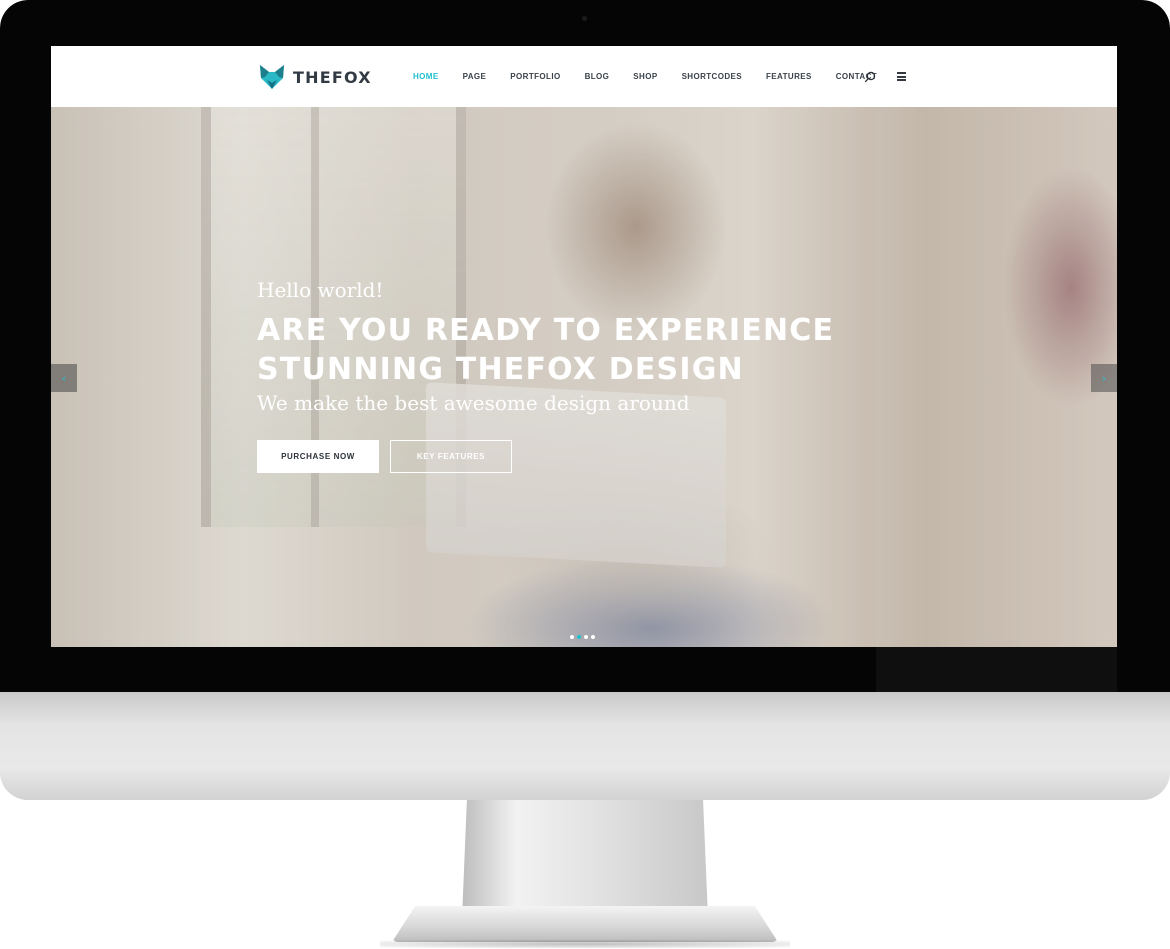 This screenshot has width=1170, height=949. What do you see at coordinates (546, 330) in the screenshot?
I see `hero-heading-line-1: ARE YOU READY TO EXPERIENCE` at bounding box center [546, 330].